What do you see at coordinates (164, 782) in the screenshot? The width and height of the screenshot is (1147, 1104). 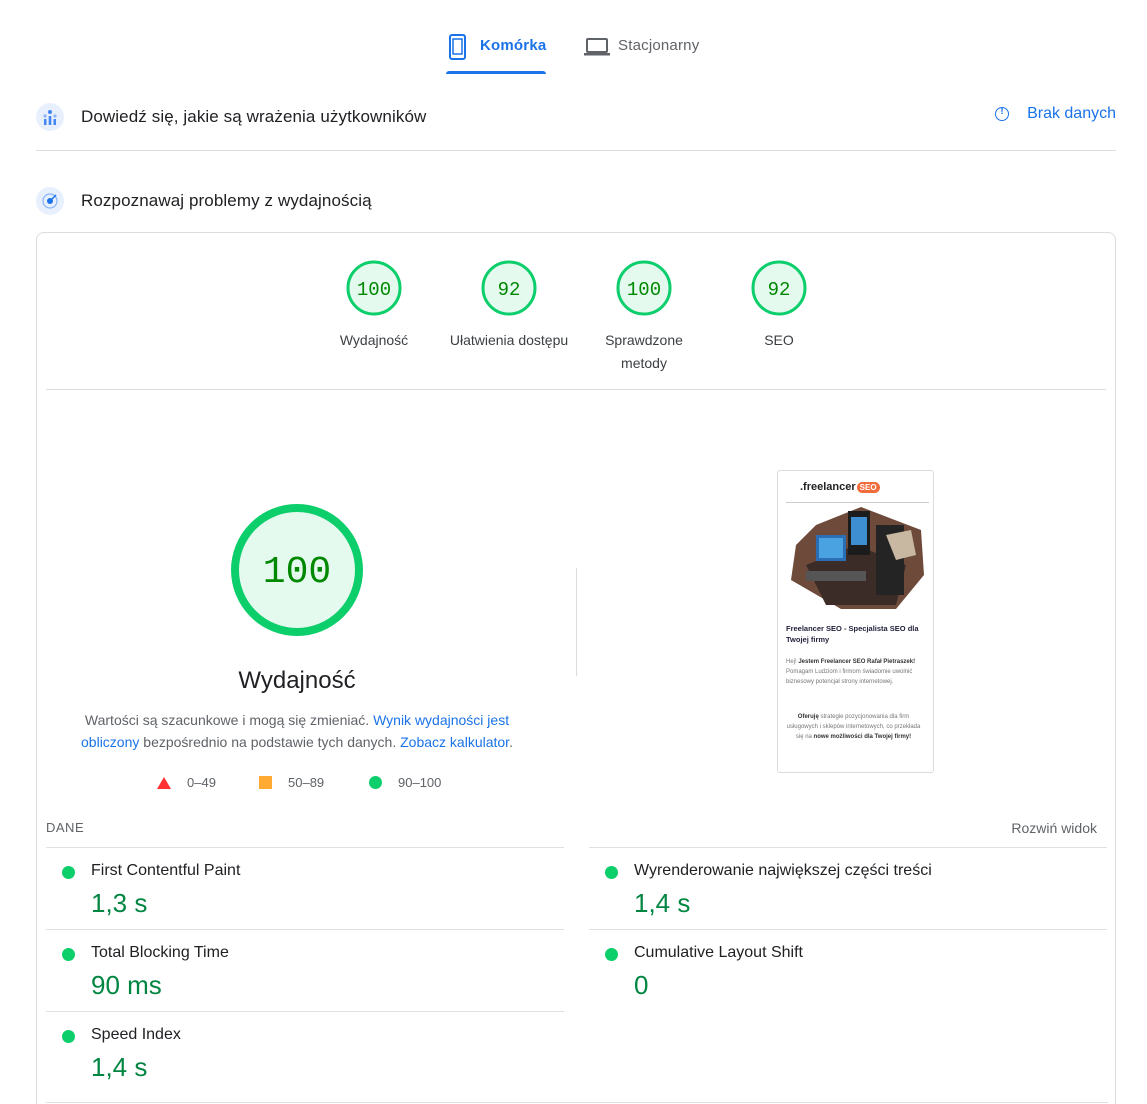 I see `fail-triangle-icon` at bounding box center [164, 782].